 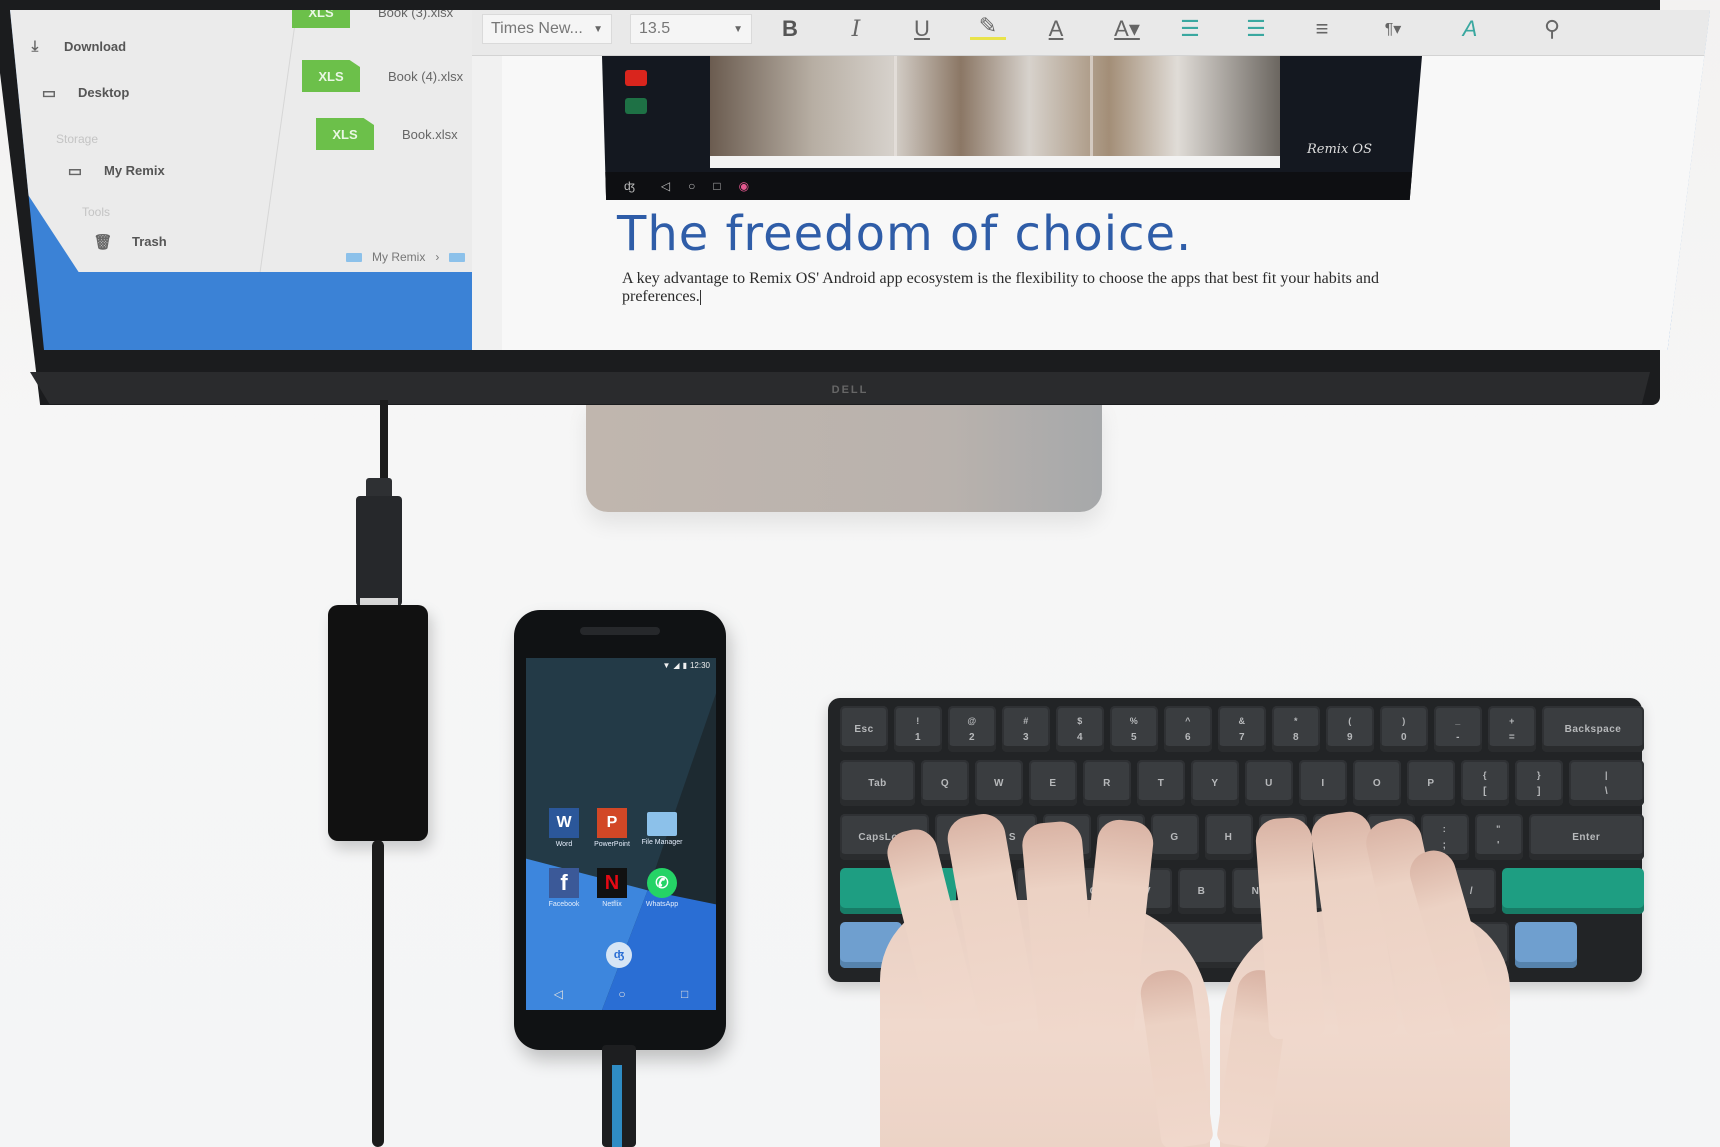 I want to click on key-p: P, so click(x=1431, y=783).